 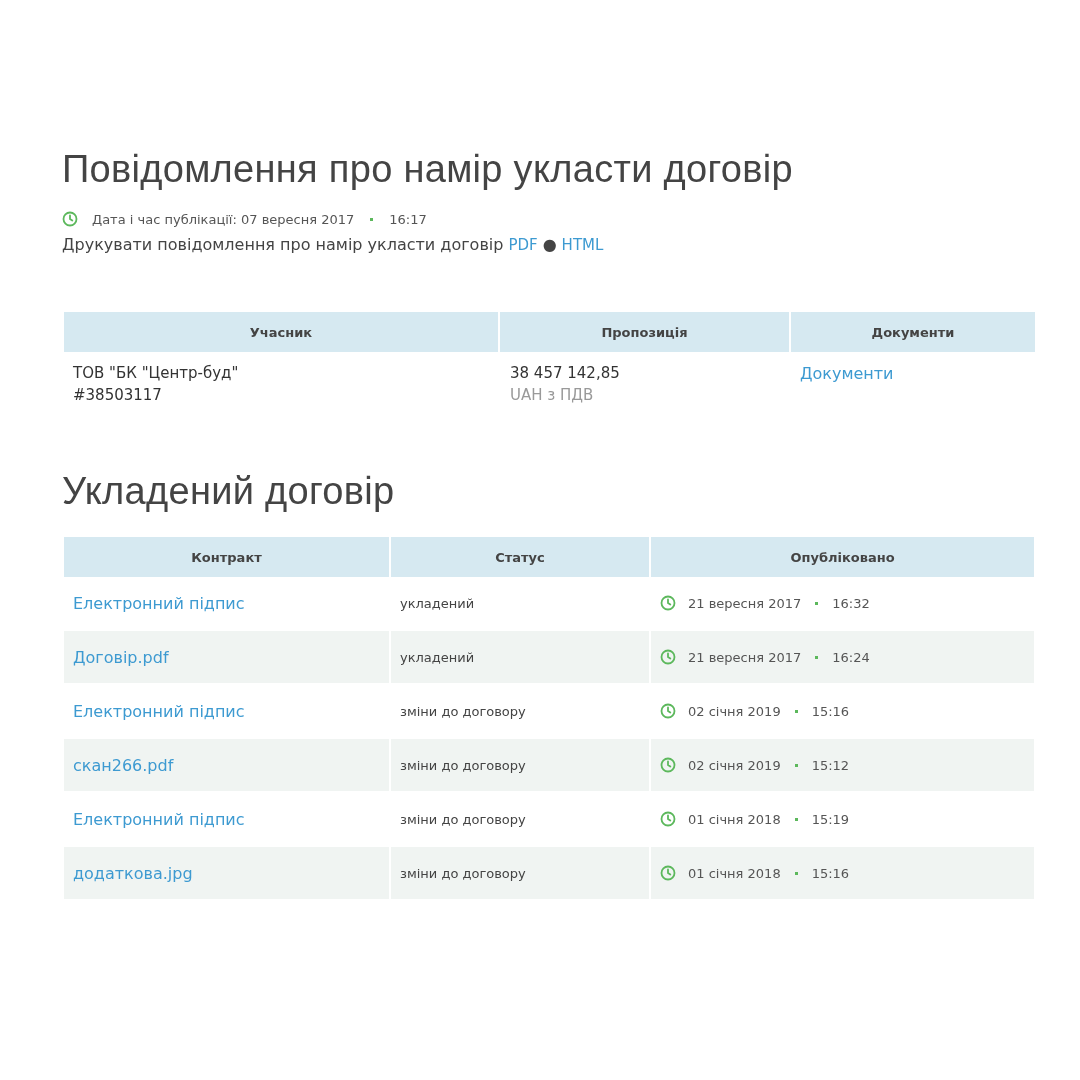 I want to click on documents-link: Документи, so click(x=913, y=373).